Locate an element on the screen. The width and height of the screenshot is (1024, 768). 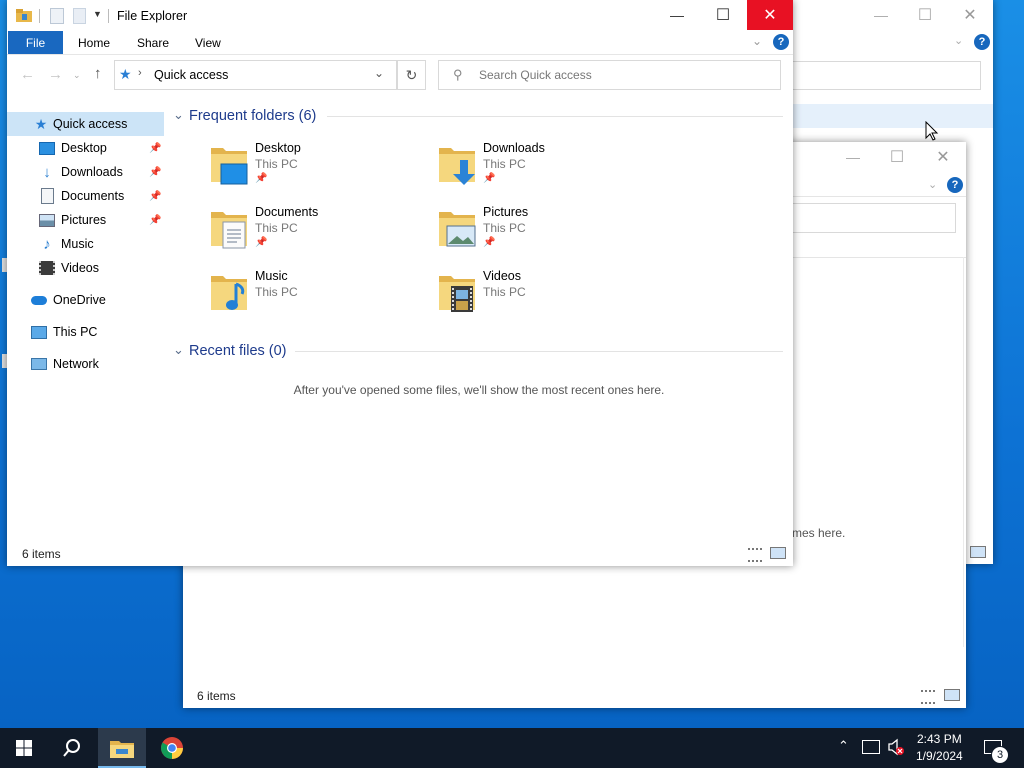
start-button is located at coordinates (24, 748).